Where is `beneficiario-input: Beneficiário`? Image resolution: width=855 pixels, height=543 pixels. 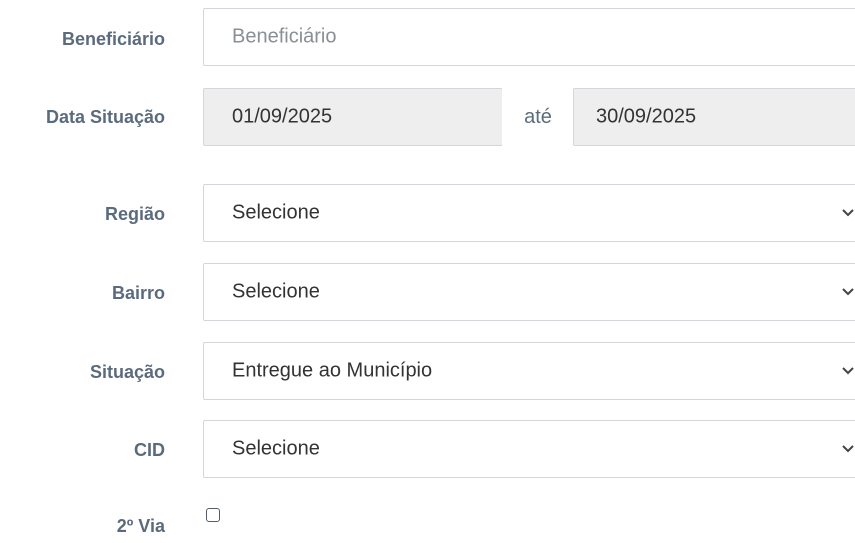
beneficiario-input: Beneficiário is located at coordinates (529, 37).